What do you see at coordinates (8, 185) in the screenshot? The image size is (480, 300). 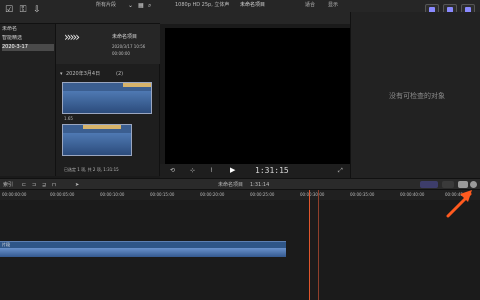 I see `index-button: 索引` at bounding box center [8, 185].